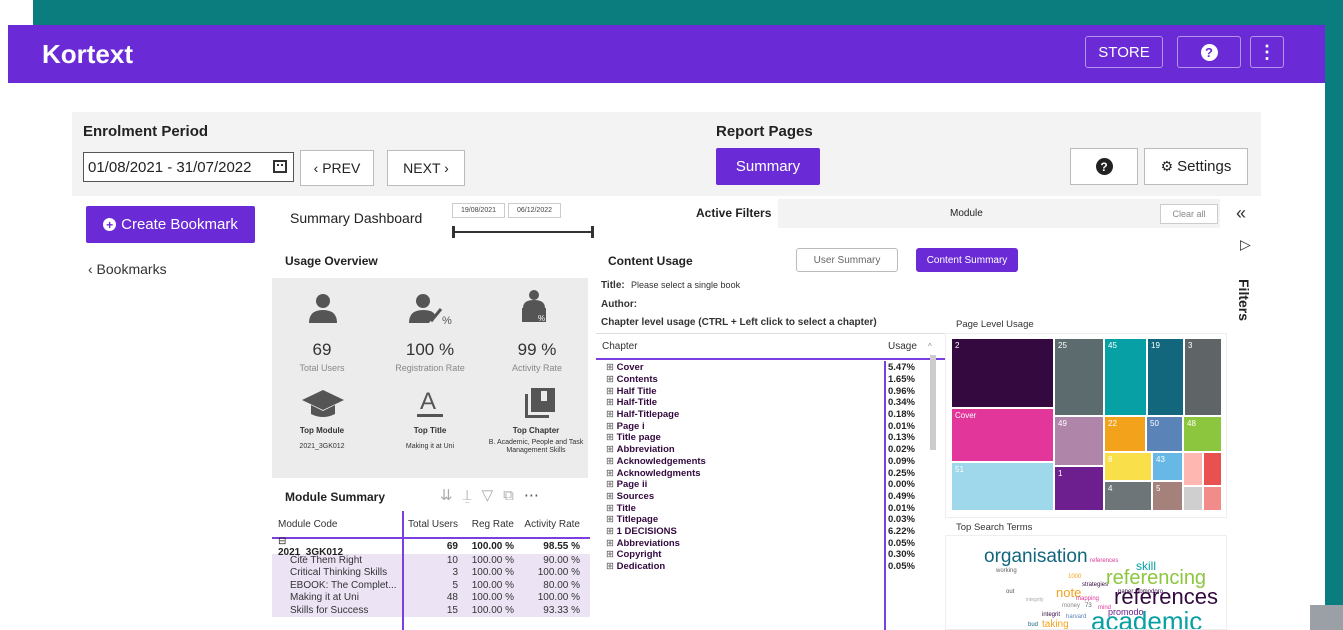  What do you see at coordinates (771, 415) in the screenshot?
I see `chapter-row: ⊞ Half-Titlepage 0.18%` at bounding box center [771, 415].